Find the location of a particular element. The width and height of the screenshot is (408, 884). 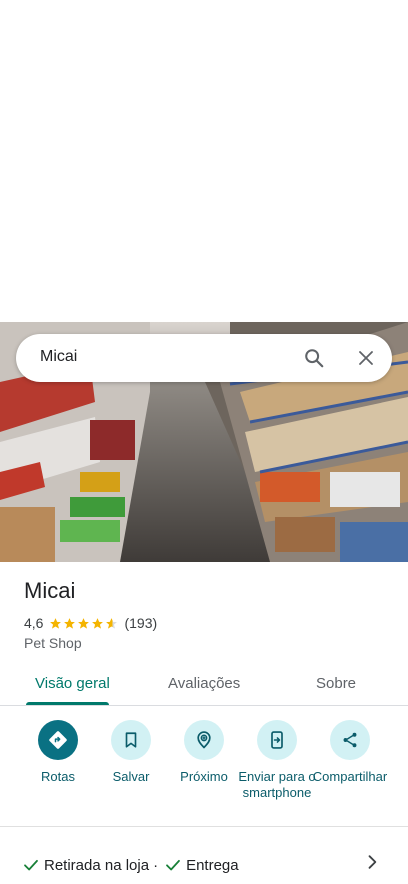

rating-row: 4,6 (193) is located at coordinates (90, 623).